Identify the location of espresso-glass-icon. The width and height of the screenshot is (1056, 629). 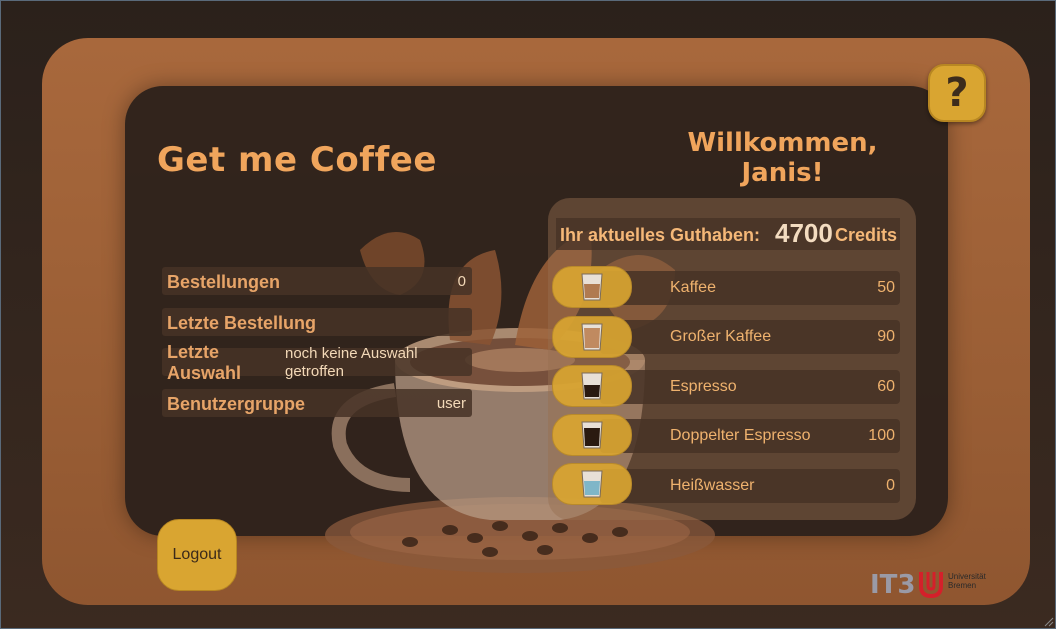
(592, 386).